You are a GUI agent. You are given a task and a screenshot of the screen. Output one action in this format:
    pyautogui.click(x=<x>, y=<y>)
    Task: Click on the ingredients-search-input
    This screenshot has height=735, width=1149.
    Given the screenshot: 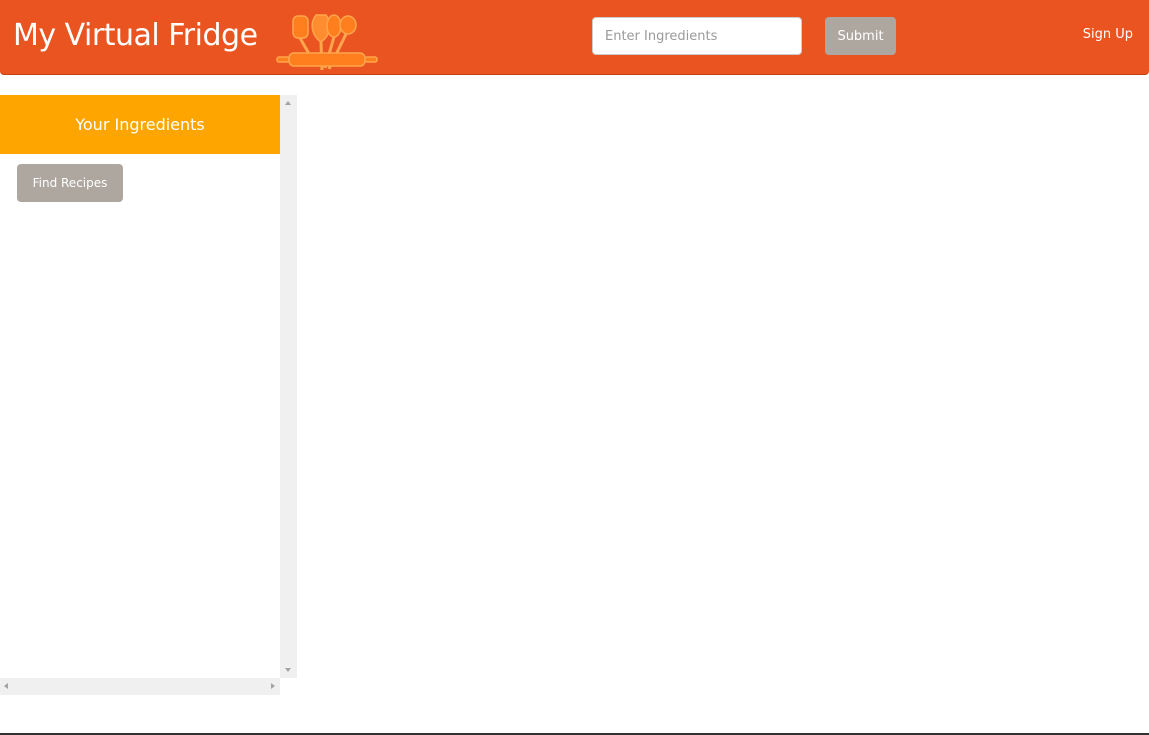 What is the action you would take?
    pyautogui.click(x=697, y=36)
    